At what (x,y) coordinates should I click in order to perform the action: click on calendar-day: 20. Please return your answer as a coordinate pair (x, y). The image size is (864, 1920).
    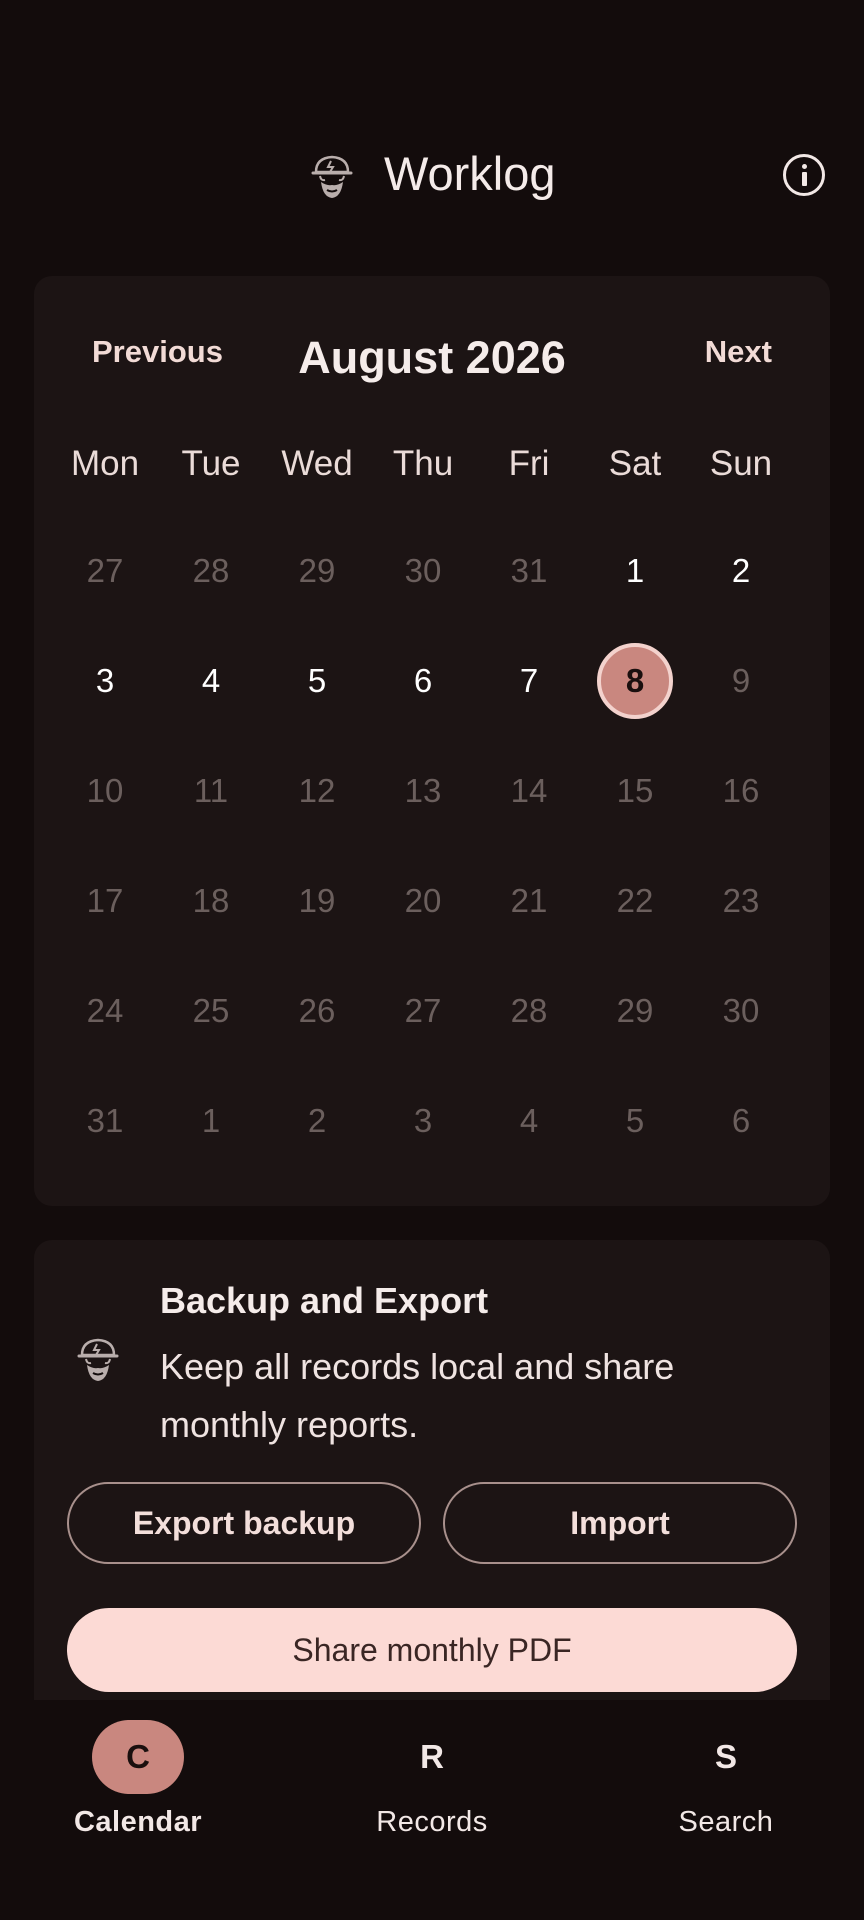
    Looking at the image, I should click on (423, 901).